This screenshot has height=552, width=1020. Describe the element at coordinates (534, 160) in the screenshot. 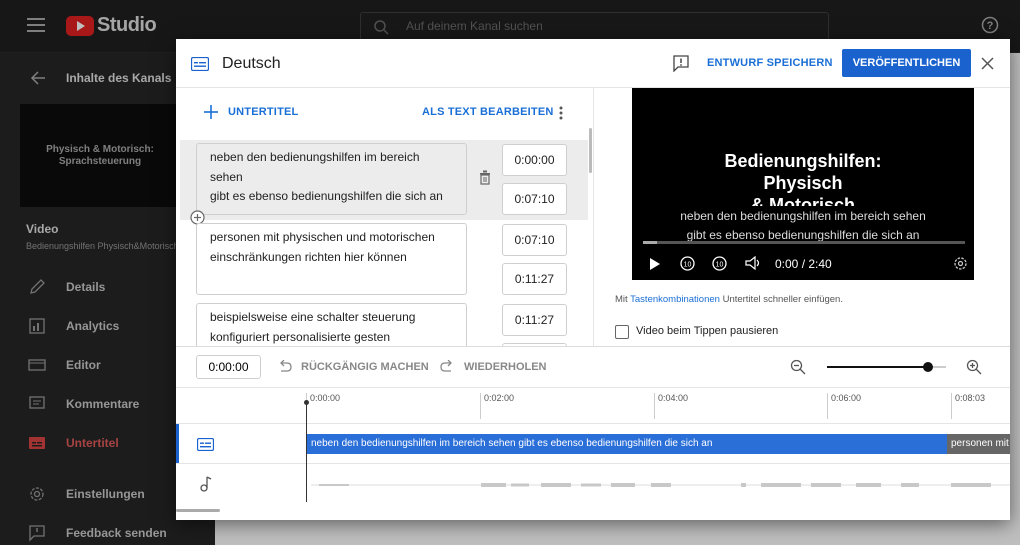

I see `start-time-field: 0:00:00` at that location.